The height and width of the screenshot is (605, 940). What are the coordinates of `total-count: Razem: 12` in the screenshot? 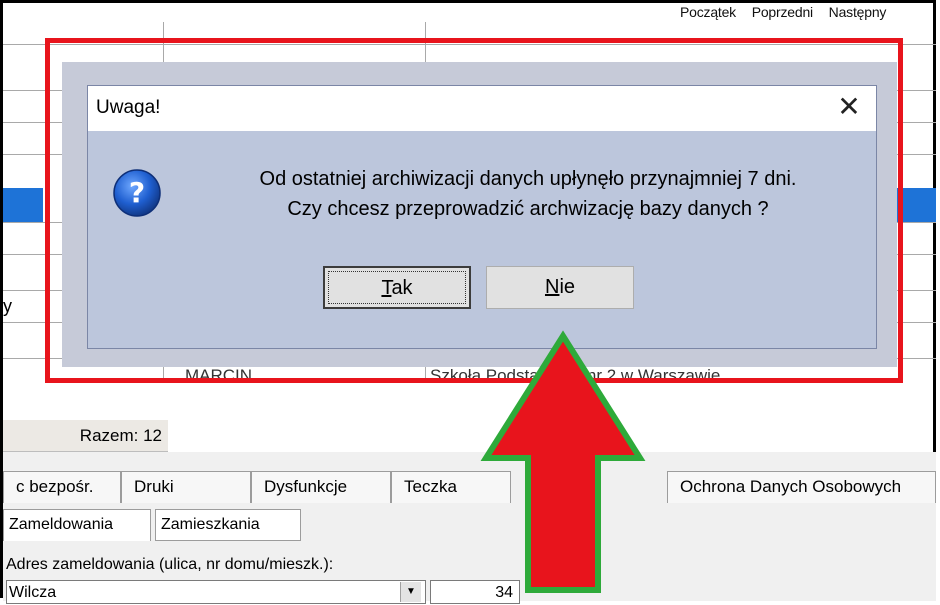 It's located at (85, 436).